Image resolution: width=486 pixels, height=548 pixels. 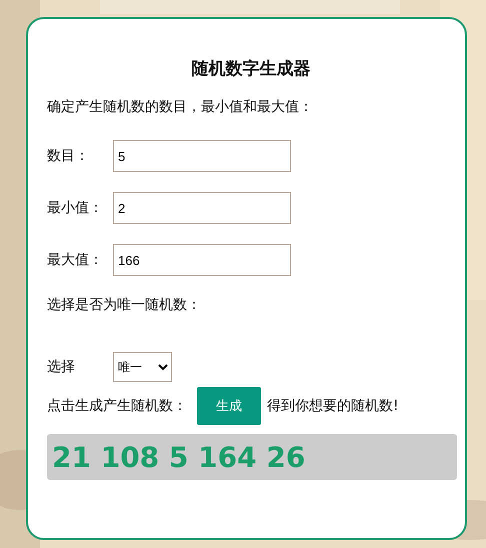 What do you see at coordinates (124, 305) in the screenshot?
I see `unique-prompt: 选择是否为唯一随机数：` at bounding box center [124, 305].